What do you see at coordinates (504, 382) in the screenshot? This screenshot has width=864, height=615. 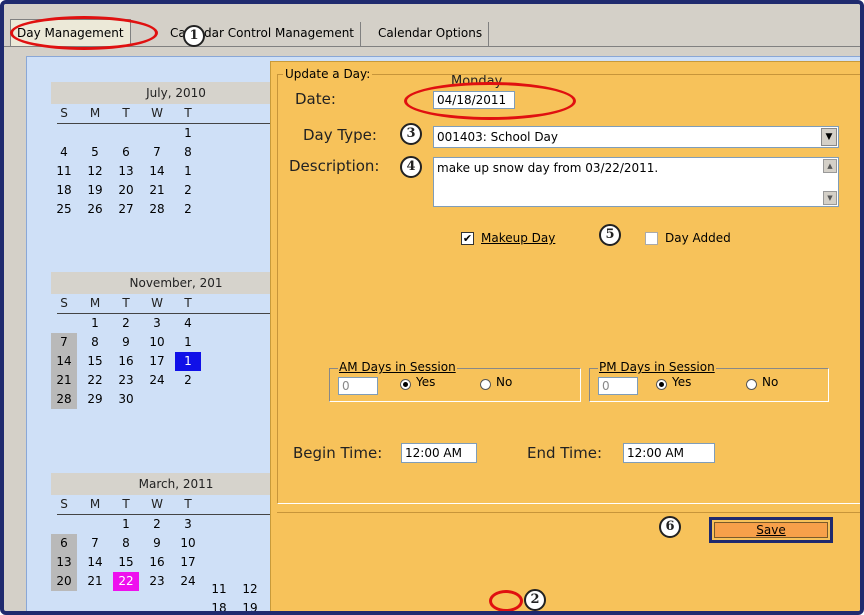 I see `am-no-label: No` at bounding box center [504, 382].